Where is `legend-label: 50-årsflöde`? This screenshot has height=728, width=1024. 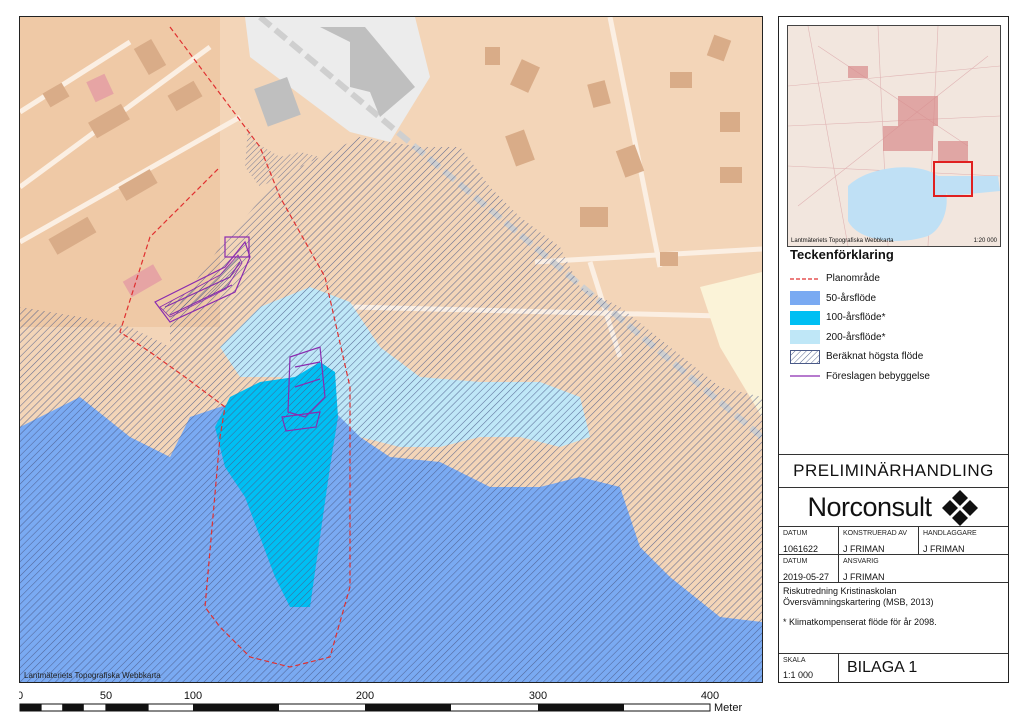 legend-label: 50-årsflöde is located at coordinates (851, 298).